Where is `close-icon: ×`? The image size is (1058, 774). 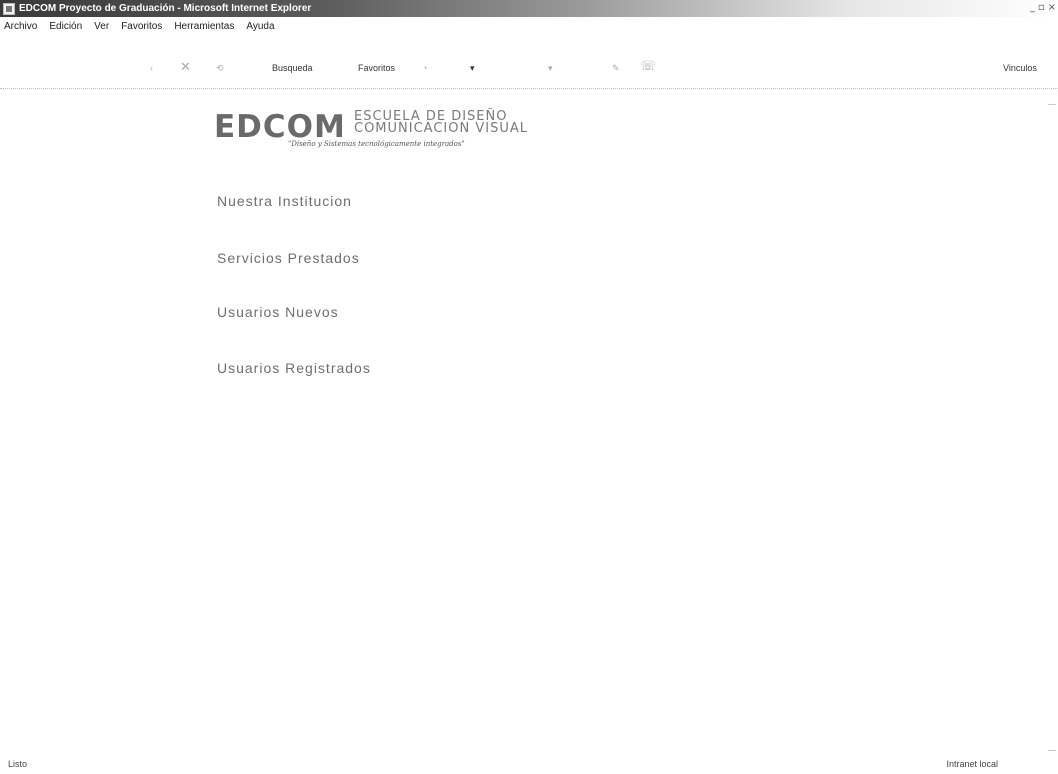
close-icon: × is located at coordinates (1052, 8).